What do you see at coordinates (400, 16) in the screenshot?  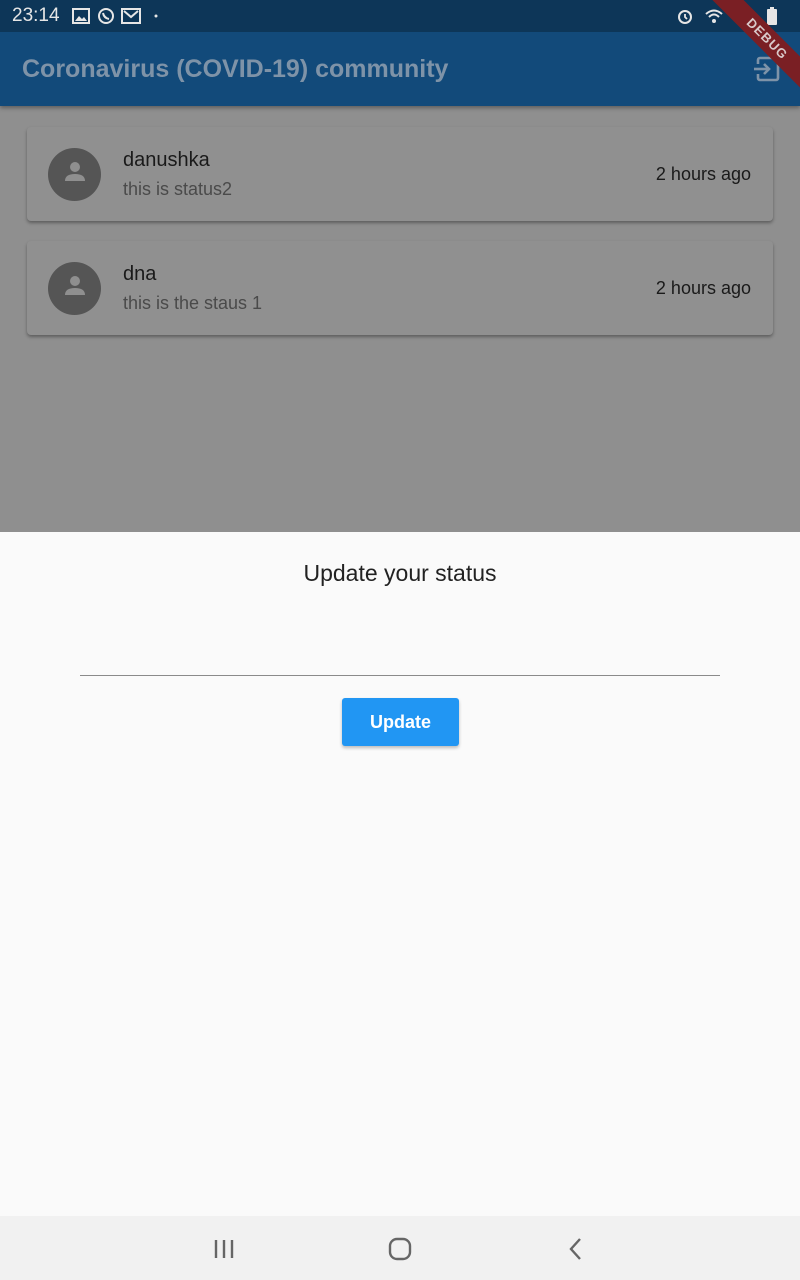 I see `status-bar: 23:14` at bounding box center [400, 16].